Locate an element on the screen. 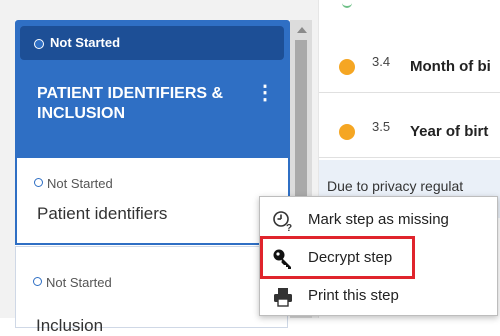 The image size is (500, 336). step-name: Patient identifiers is located at coordinates (102, 213).